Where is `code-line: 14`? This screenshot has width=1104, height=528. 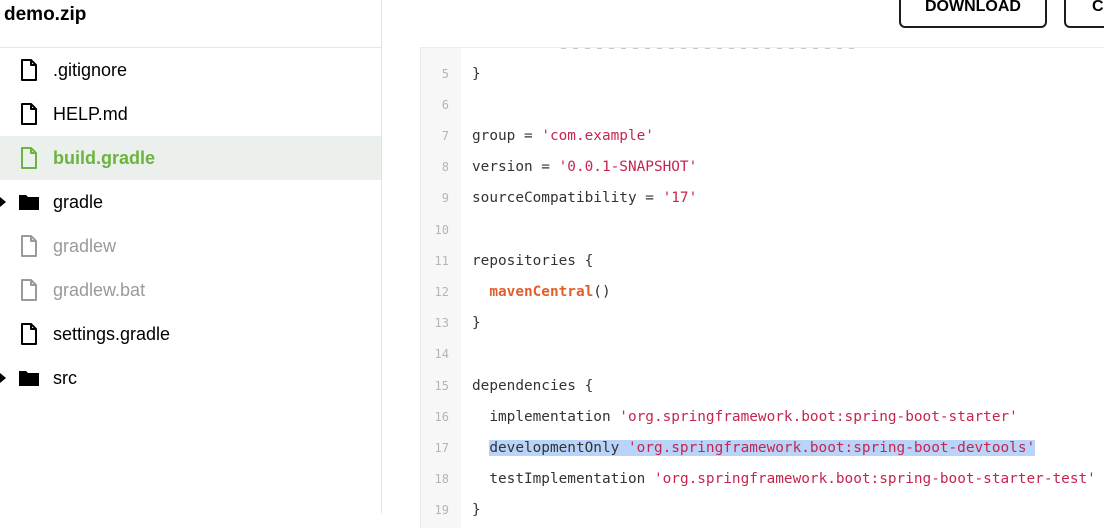 code-line: 14 is located at coordinates (762, 354).